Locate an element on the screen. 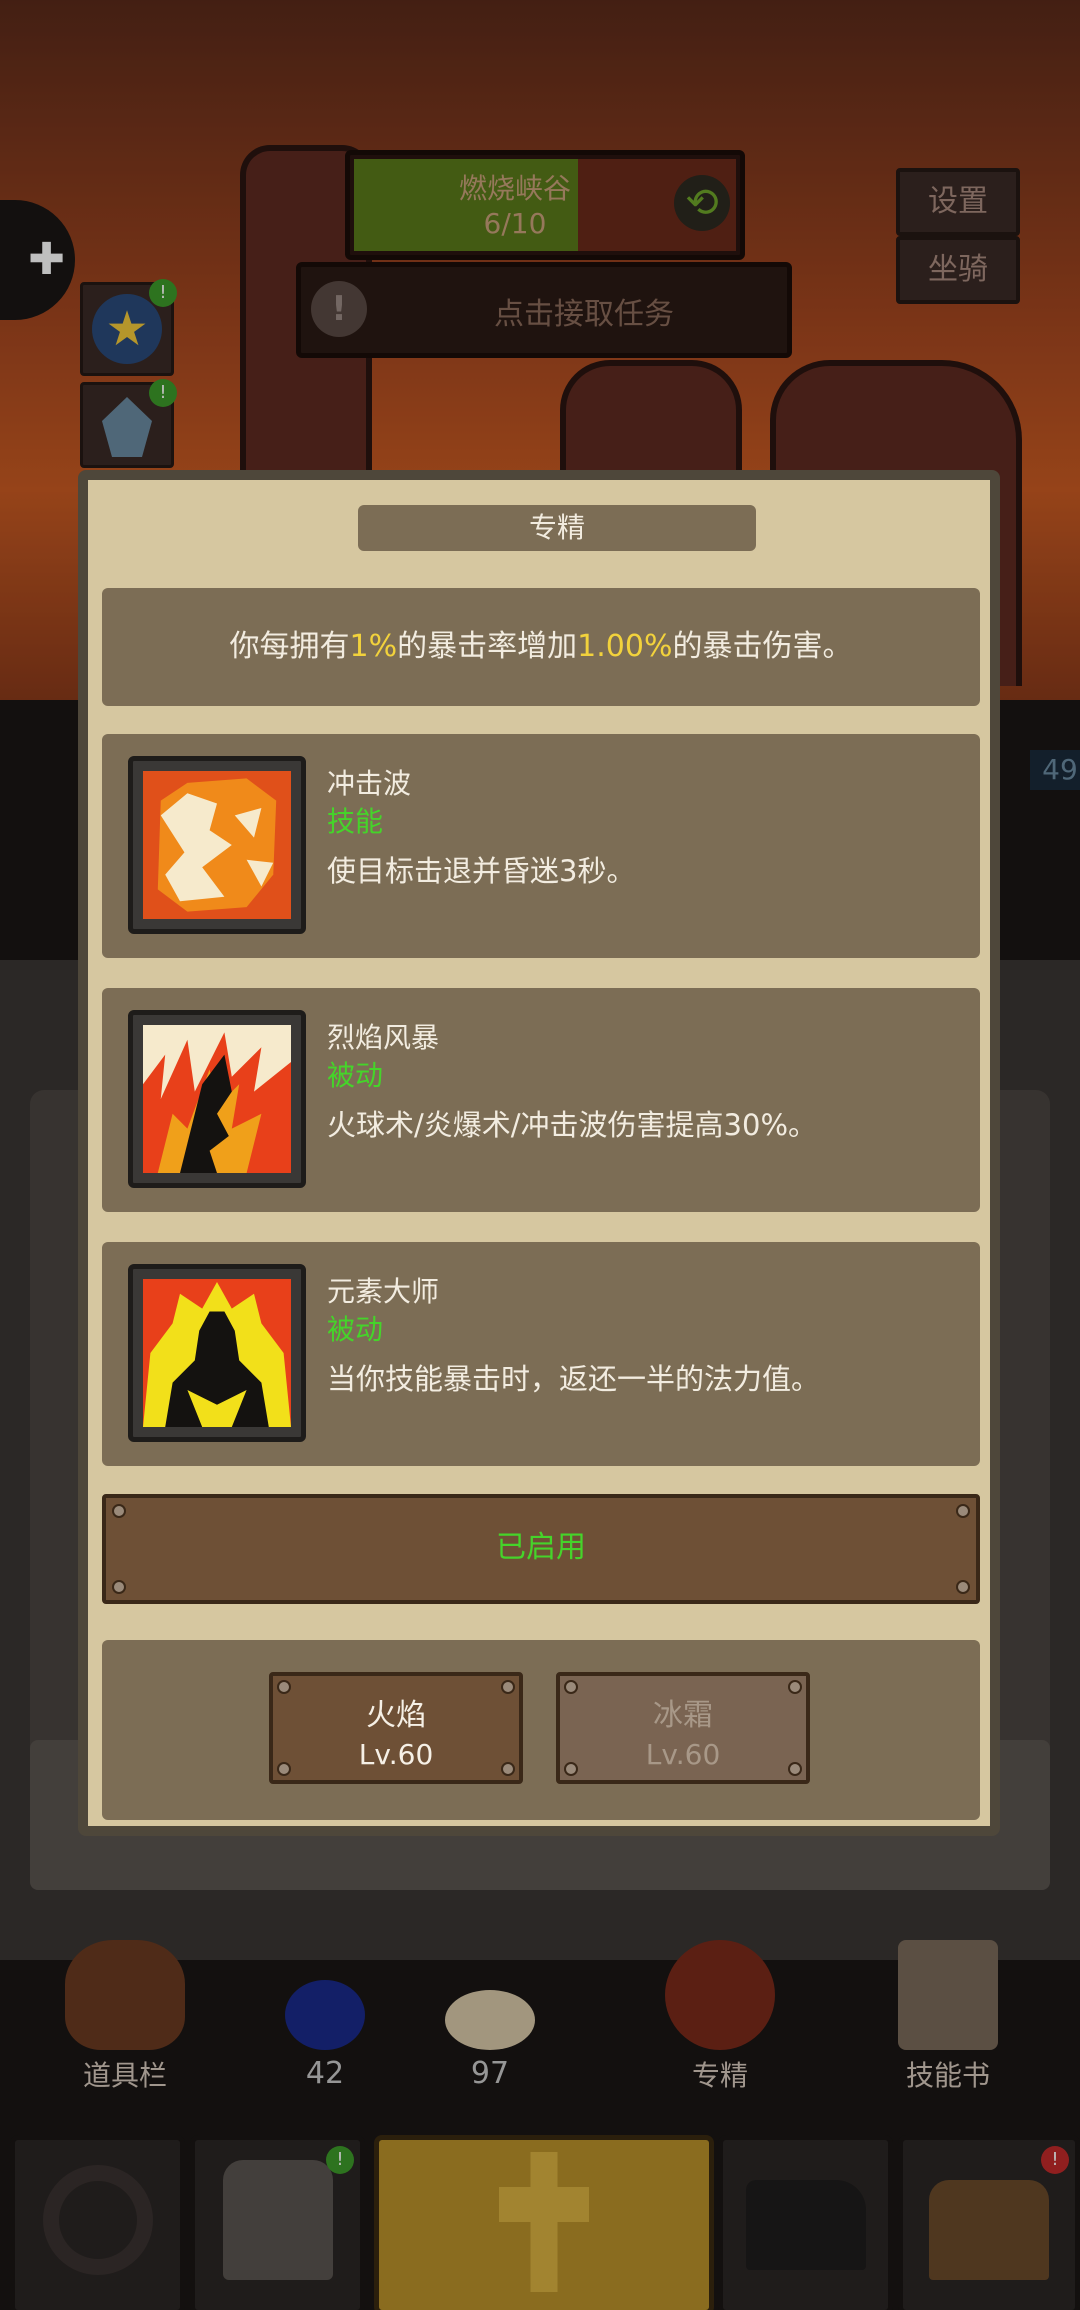 The width and height of the screenshot is (1080, 2310). enabled-label: 已启用 is located at coordinates (541, 1547).